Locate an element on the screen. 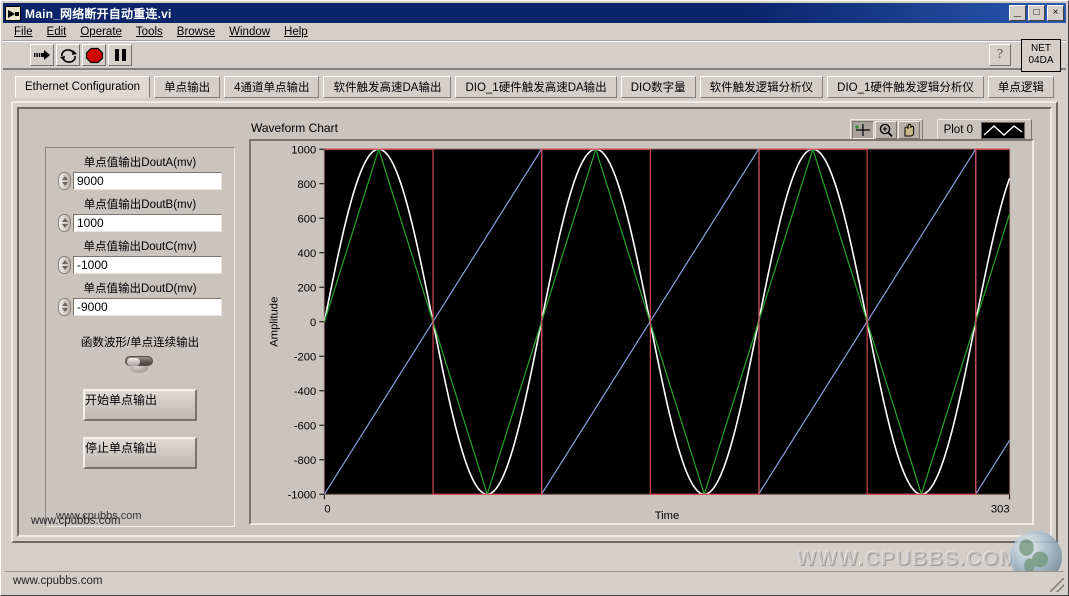  x-tick-label: 0 is located at coordinates (327, 510).